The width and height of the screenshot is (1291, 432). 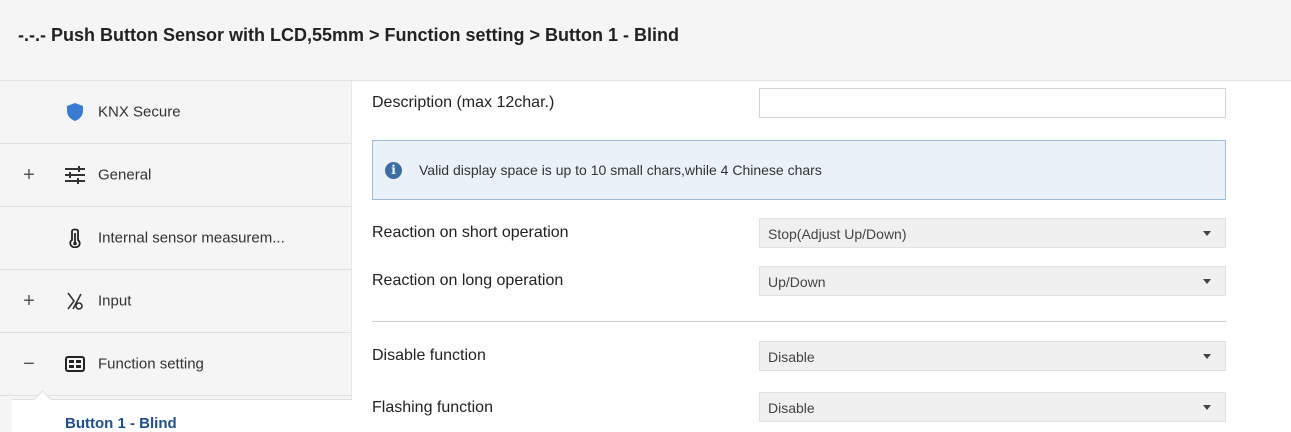 I want to click on long-operation-select: Up/Down, so click(x=992, y=281).